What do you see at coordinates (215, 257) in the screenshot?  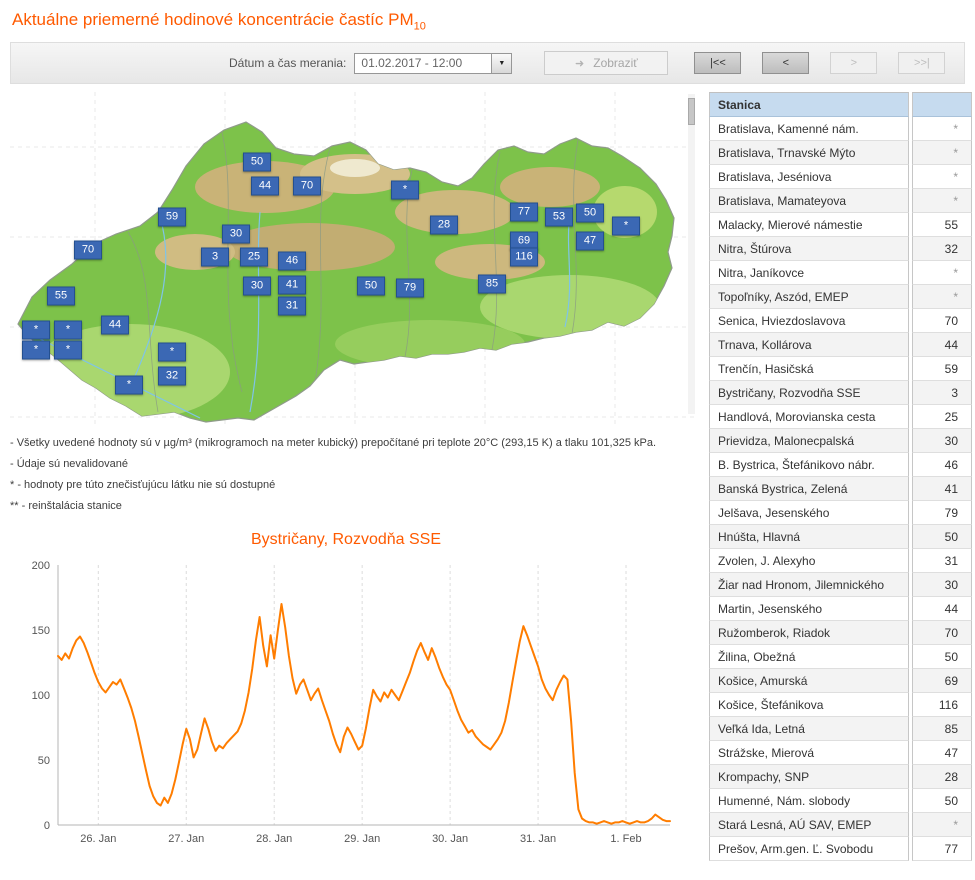 I see `map-marker: 3` at bounding box center [215, 257].